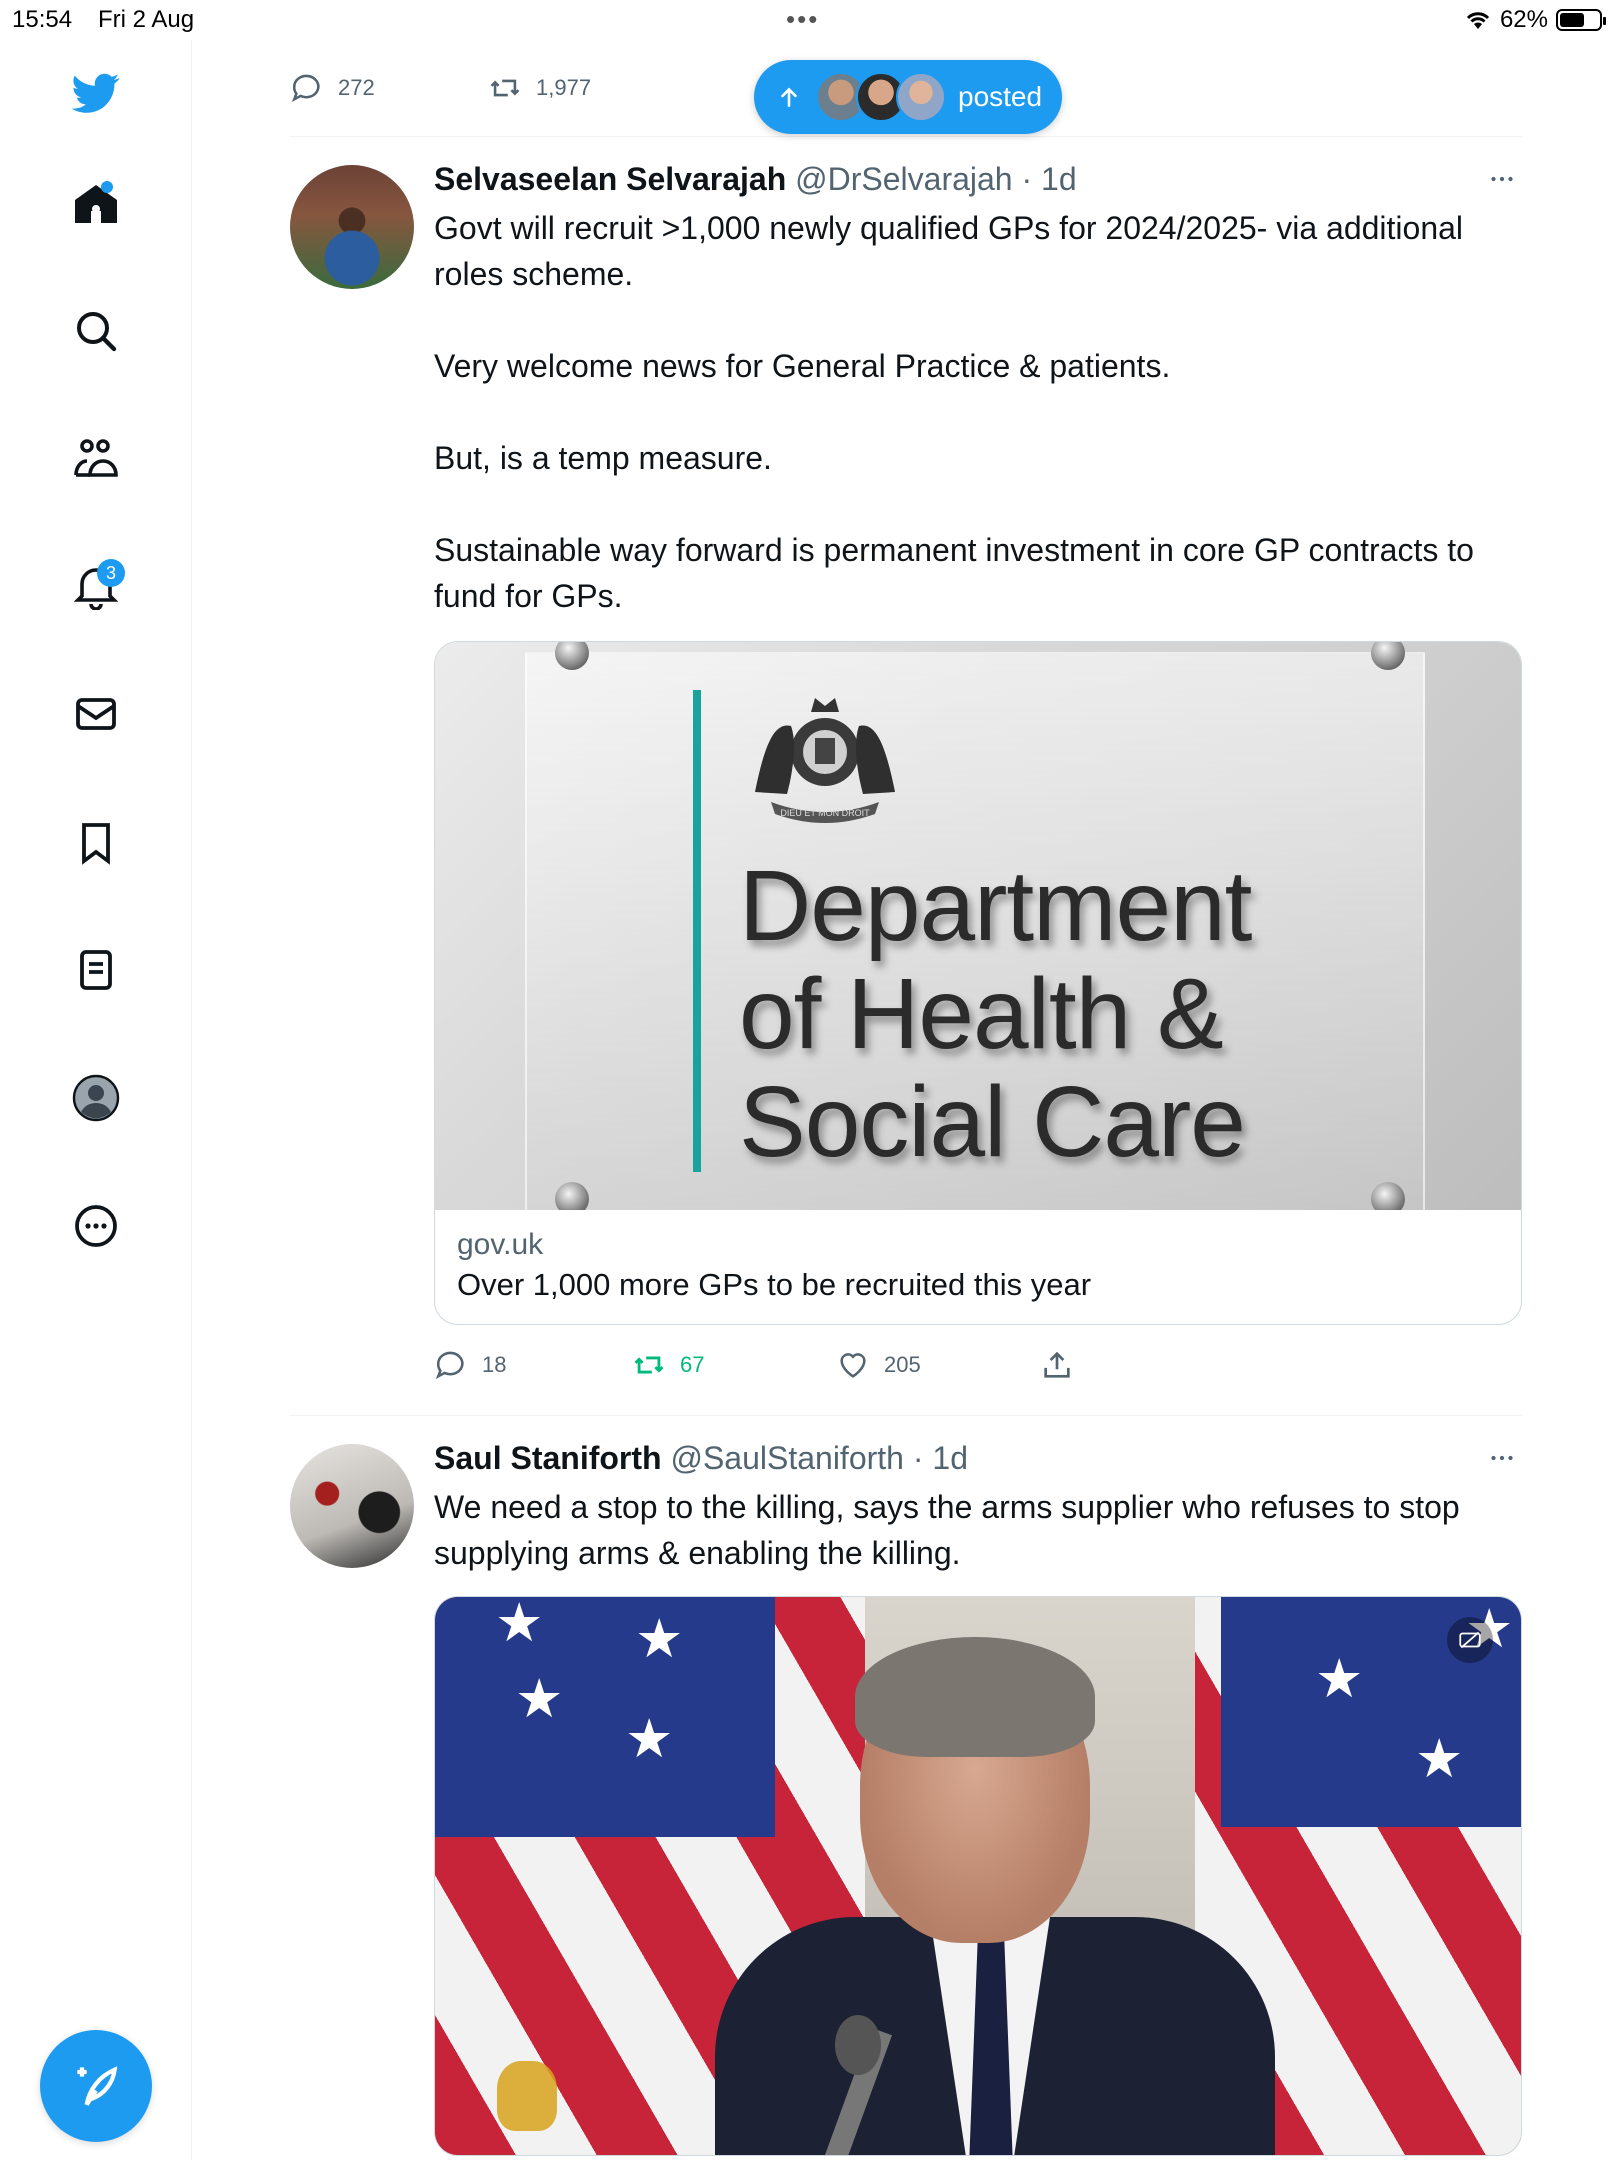  I want to click on status-bar: 15:54 Fri 2 Aug ••• 62%, so click(810, 20).